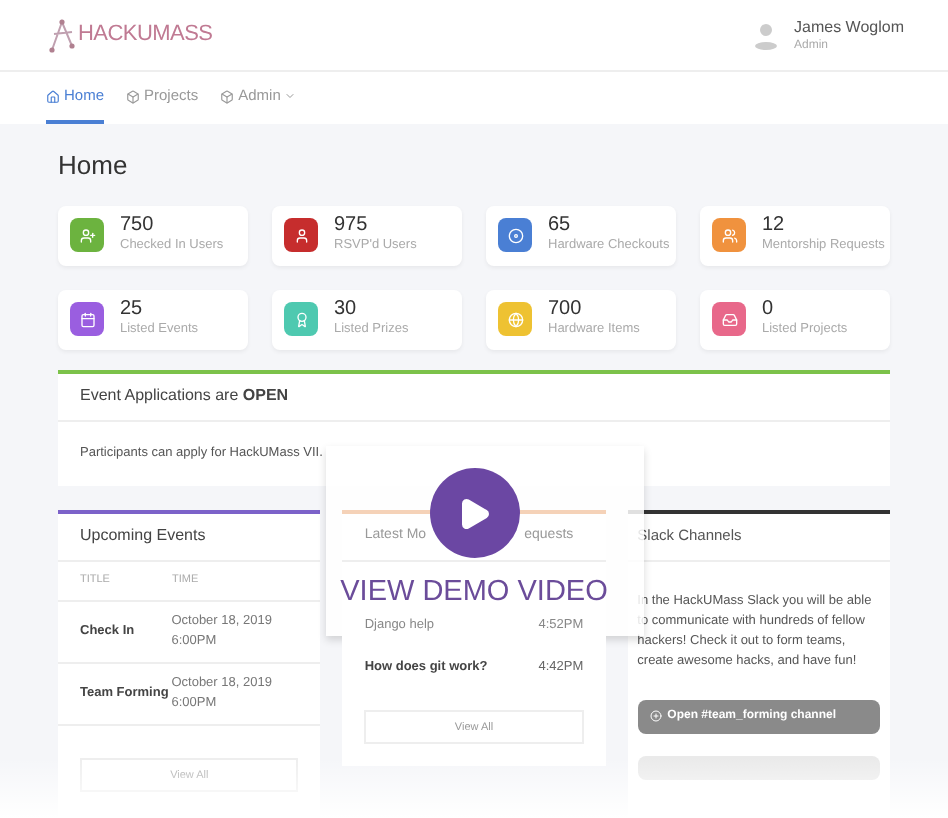  Describe the element at coordinates (515, 319) in the screenshot. I see `globe-icon` at that location.